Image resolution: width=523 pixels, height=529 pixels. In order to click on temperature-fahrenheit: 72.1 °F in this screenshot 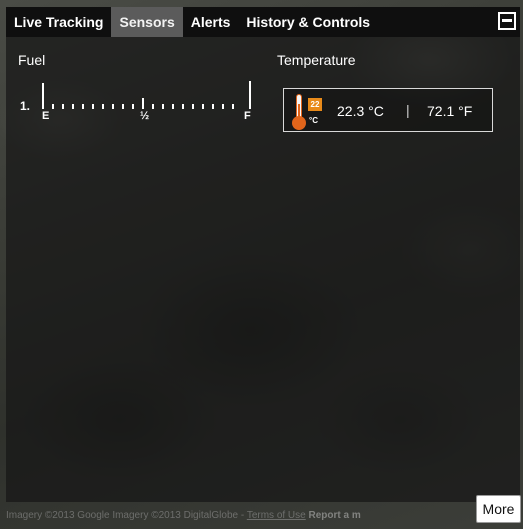, I will do `click(450, 111)`.